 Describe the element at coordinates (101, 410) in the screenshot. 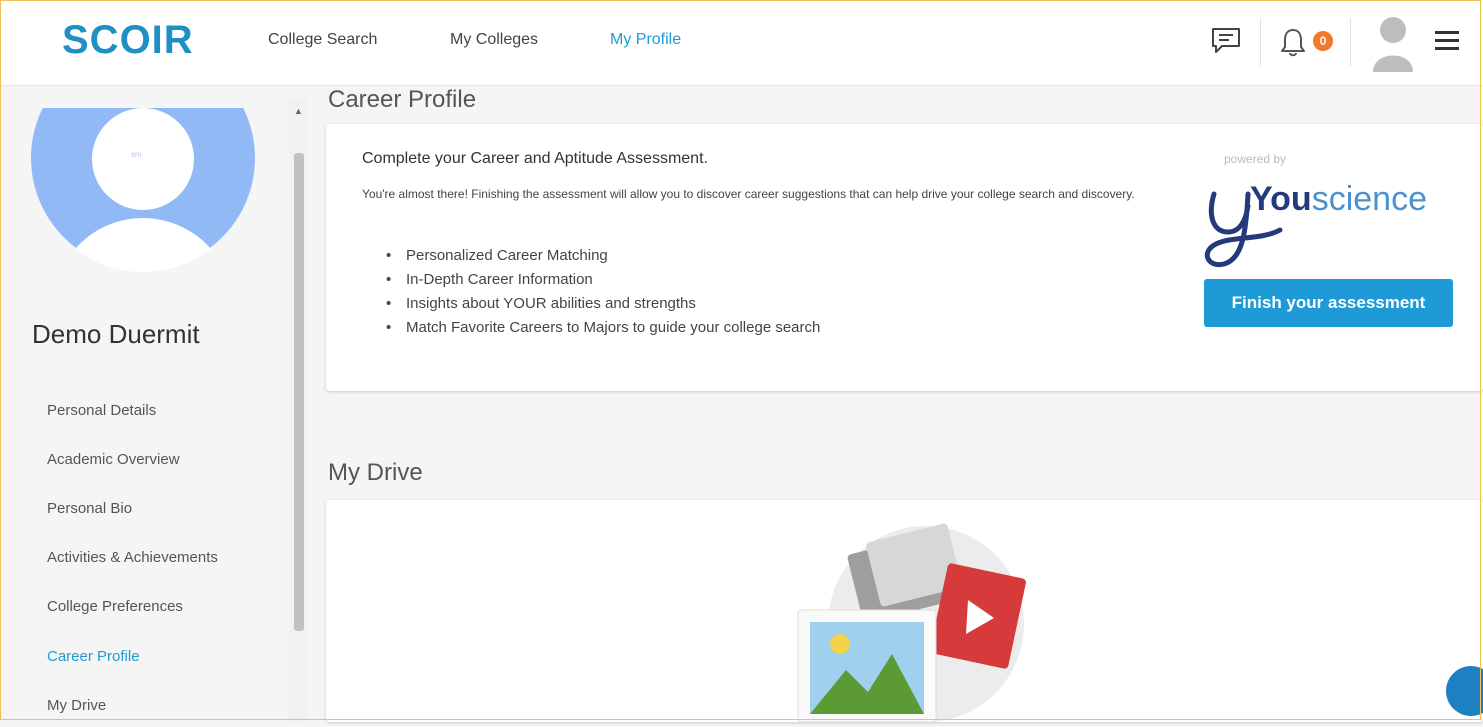

I see `sidebar-item-personal-details: Personal Details` at that location.